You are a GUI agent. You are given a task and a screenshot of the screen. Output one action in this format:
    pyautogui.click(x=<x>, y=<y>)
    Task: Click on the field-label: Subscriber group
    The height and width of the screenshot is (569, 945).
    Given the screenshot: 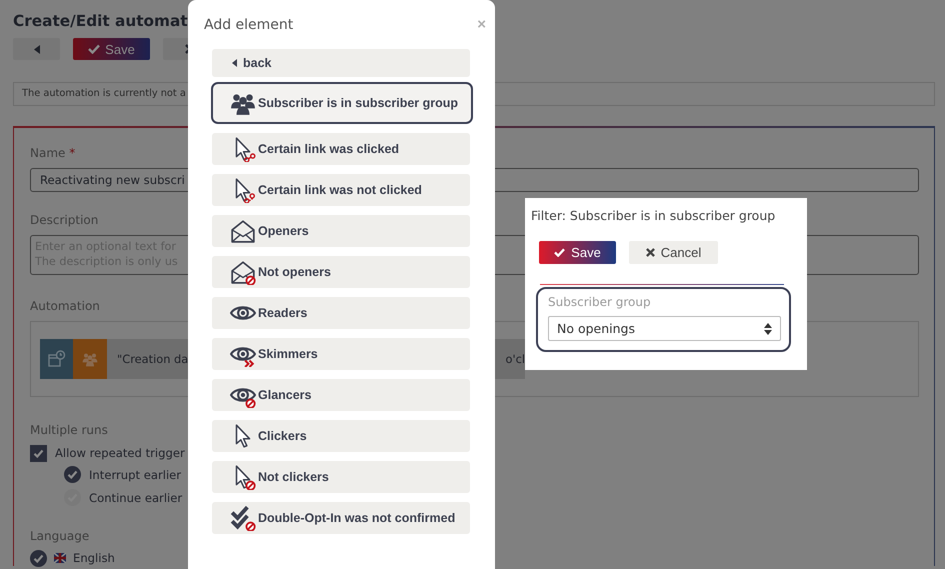 What is the action you would take?
    pyautogui.click(x=600, y=303)
    